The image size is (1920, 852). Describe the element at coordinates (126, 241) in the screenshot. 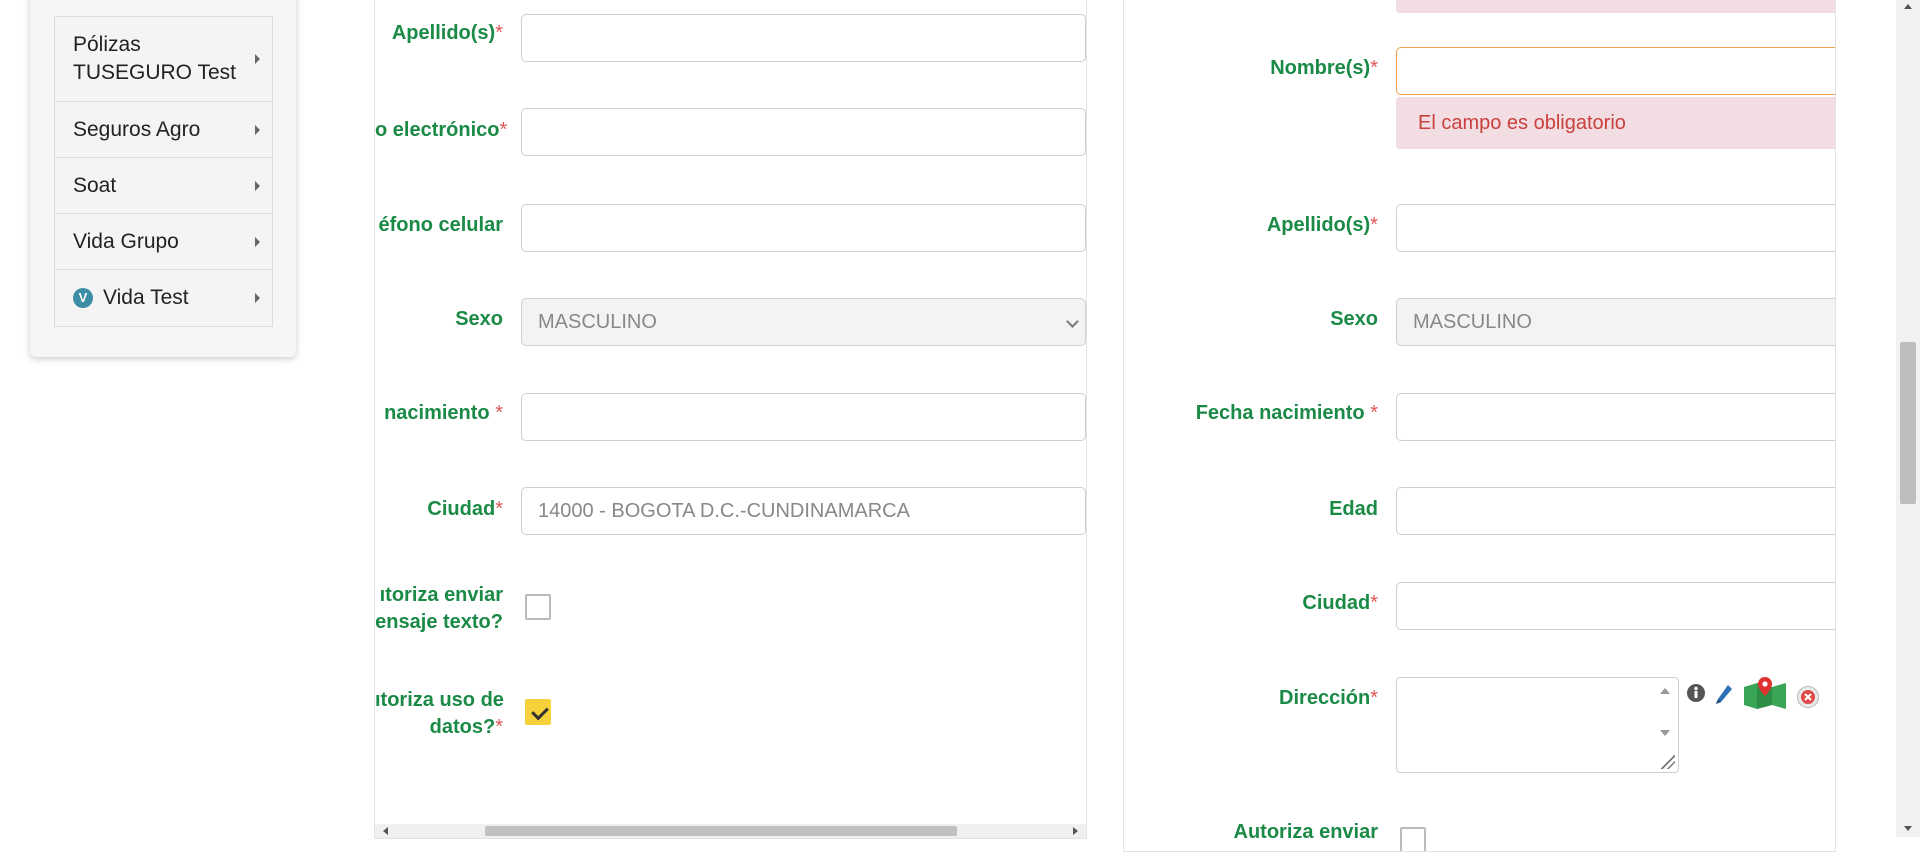

I see `sidebar-item-label: Vida Grupo` at that location.